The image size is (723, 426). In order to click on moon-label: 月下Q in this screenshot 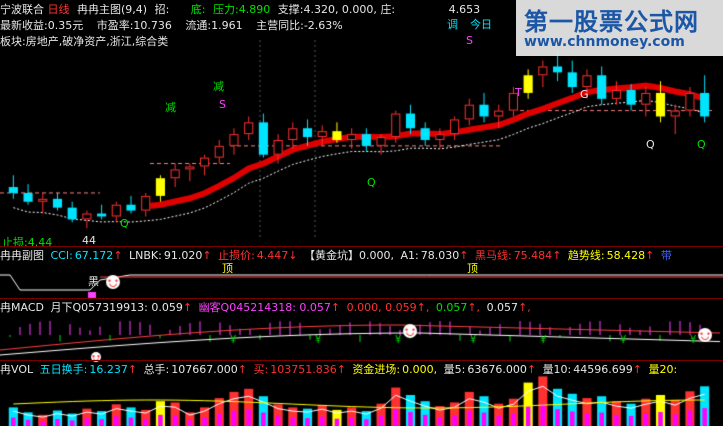, I will do `click(66, 307)`.